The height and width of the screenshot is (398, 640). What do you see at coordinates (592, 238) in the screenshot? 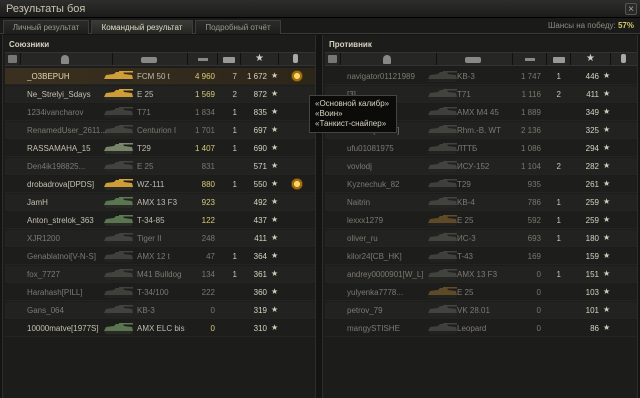
I see `xp-value: 180` at bounding box center [592, 238].